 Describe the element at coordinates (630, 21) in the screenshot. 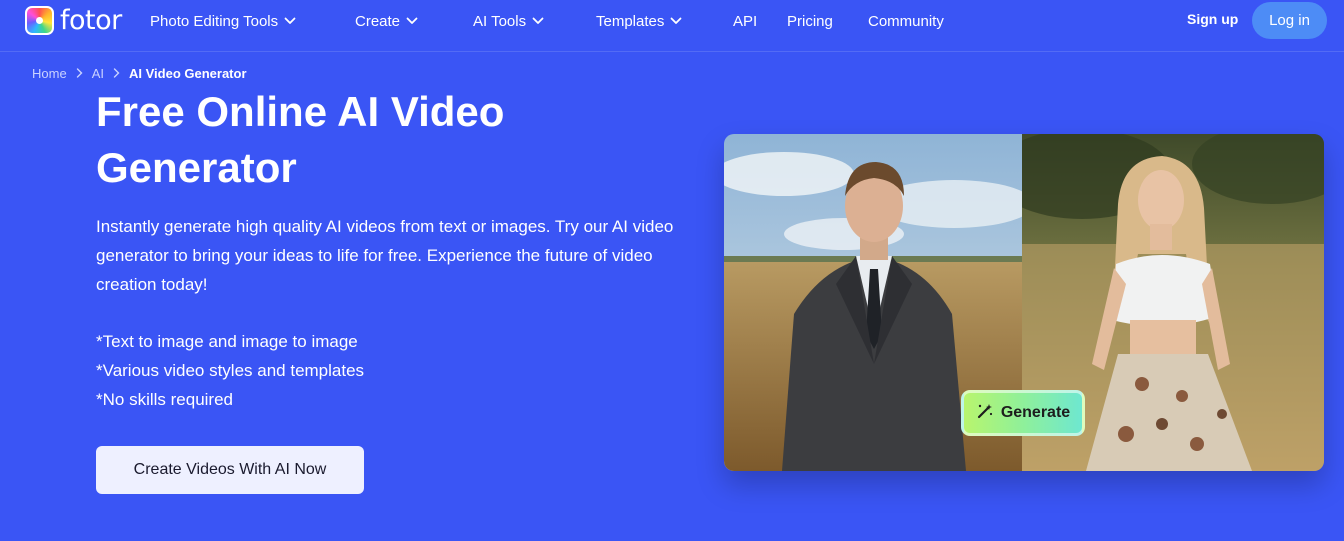

I see `nav-label: Templates` at that location.